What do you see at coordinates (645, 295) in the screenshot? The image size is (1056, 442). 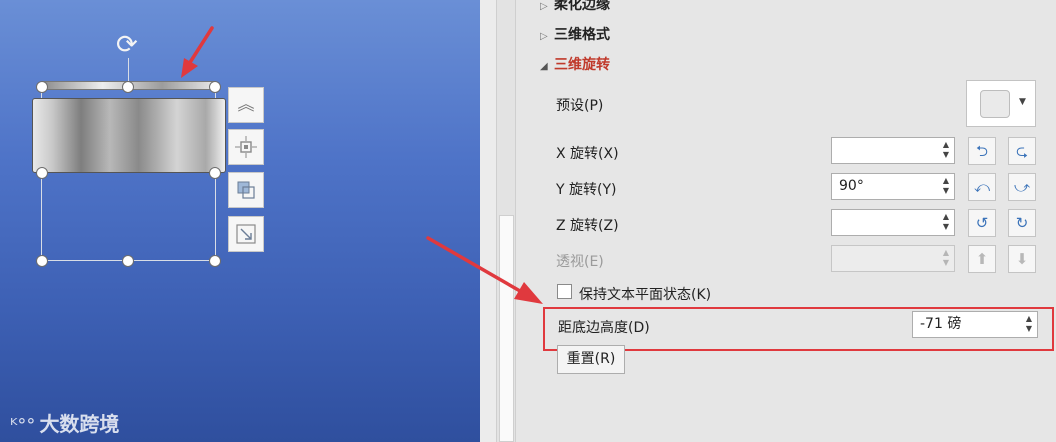 I see `keep-text-flat-label: 保持文本平面状态(K)` at bounding box center [645, 295].